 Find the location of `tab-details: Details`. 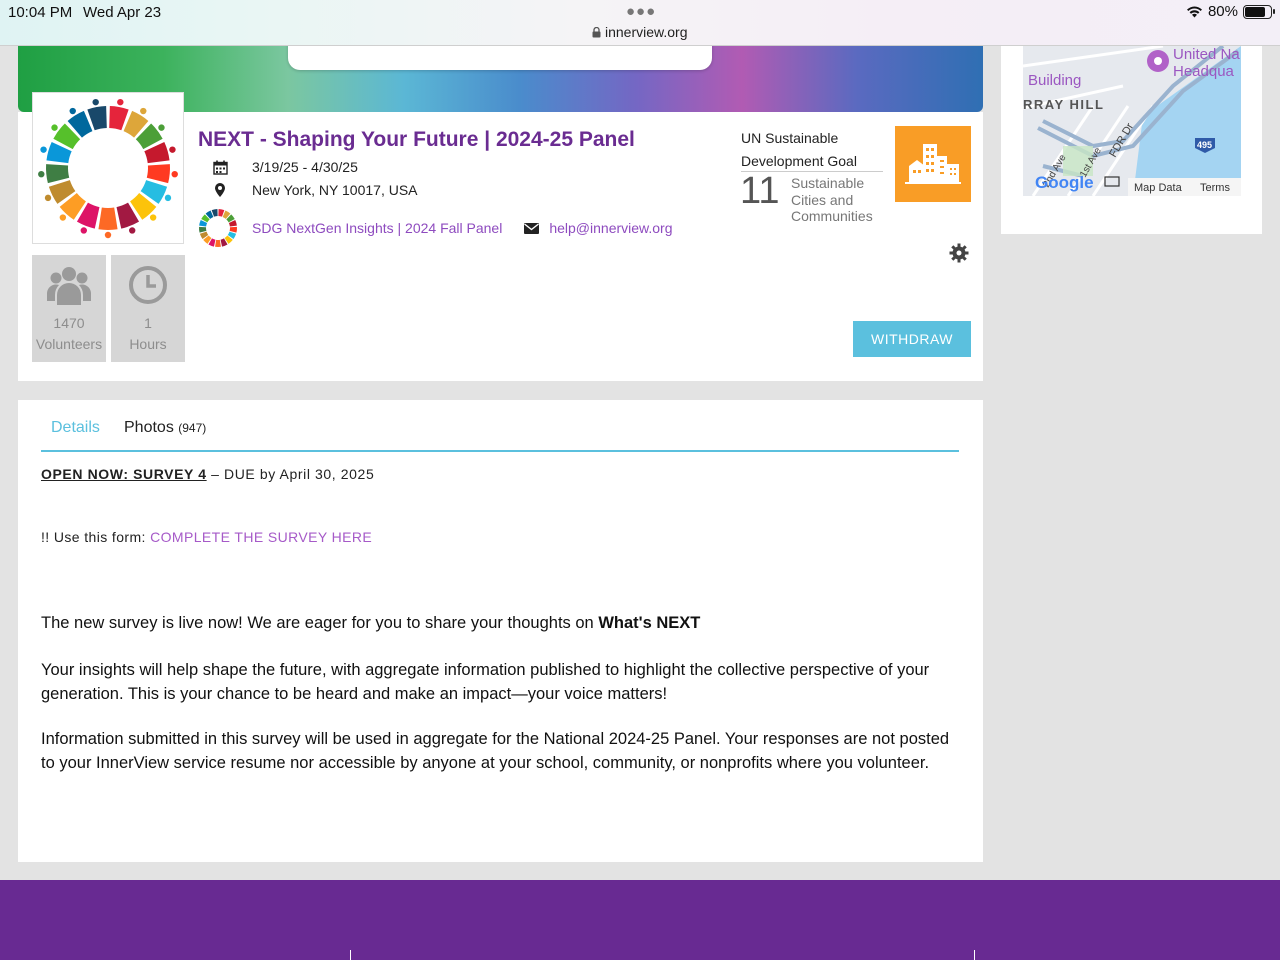

tab-details: Details is located at coordinates (75, 428).